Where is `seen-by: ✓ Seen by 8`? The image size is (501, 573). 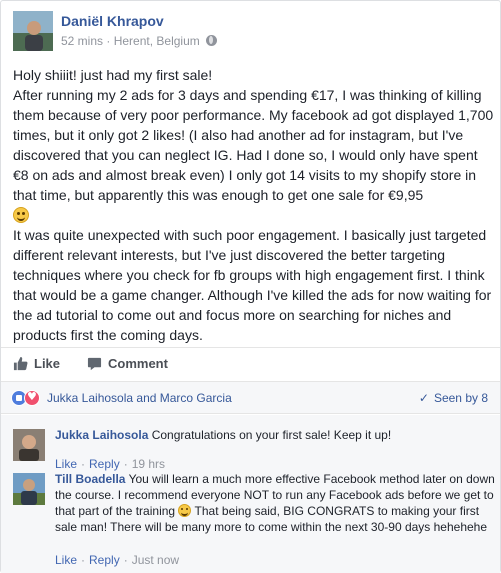
seen-by: ✓ Seen by 8 is located at coordinates (453, 398).